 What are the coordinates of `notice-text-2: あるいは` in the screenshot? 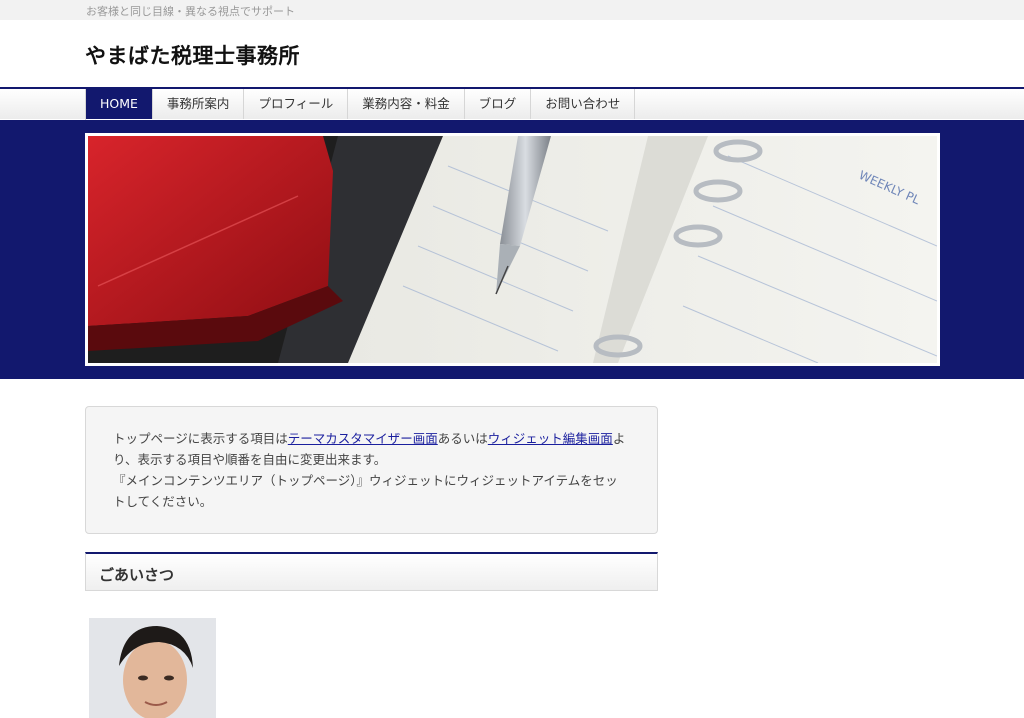 It's located at (462, 438).